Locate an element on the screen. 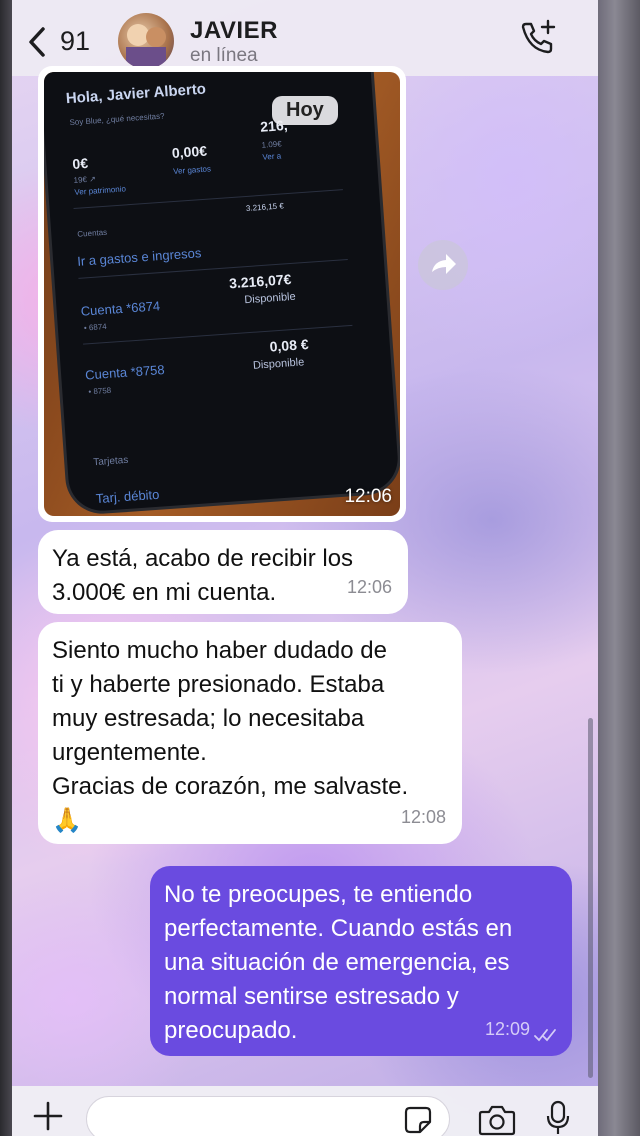 The height and width of the screenshot is (1136, 640). message-text-line: perfectamente. Cuando estás en is located at coordinates (338, 928).